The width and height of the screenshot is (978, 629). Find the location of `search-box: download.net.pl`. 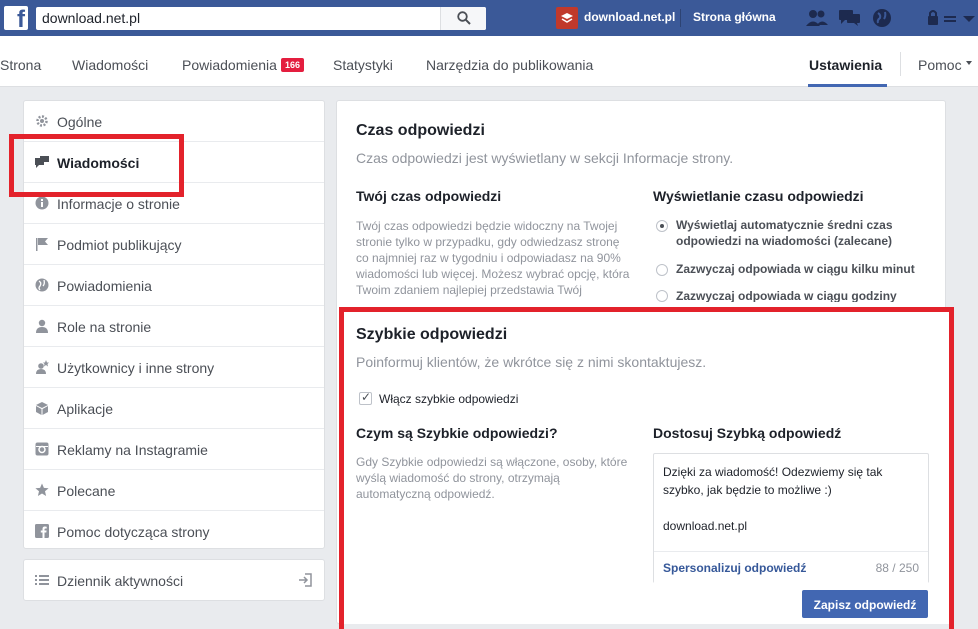

search-box: download.net.pl is located at coordinates (261, 18).